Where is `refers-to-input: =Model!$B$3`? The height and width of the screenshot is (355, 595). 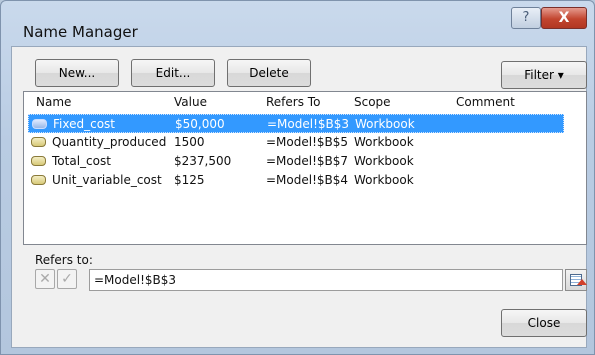 refers-to-input: =Model!$B$3 is located at coordinates (326, 280).